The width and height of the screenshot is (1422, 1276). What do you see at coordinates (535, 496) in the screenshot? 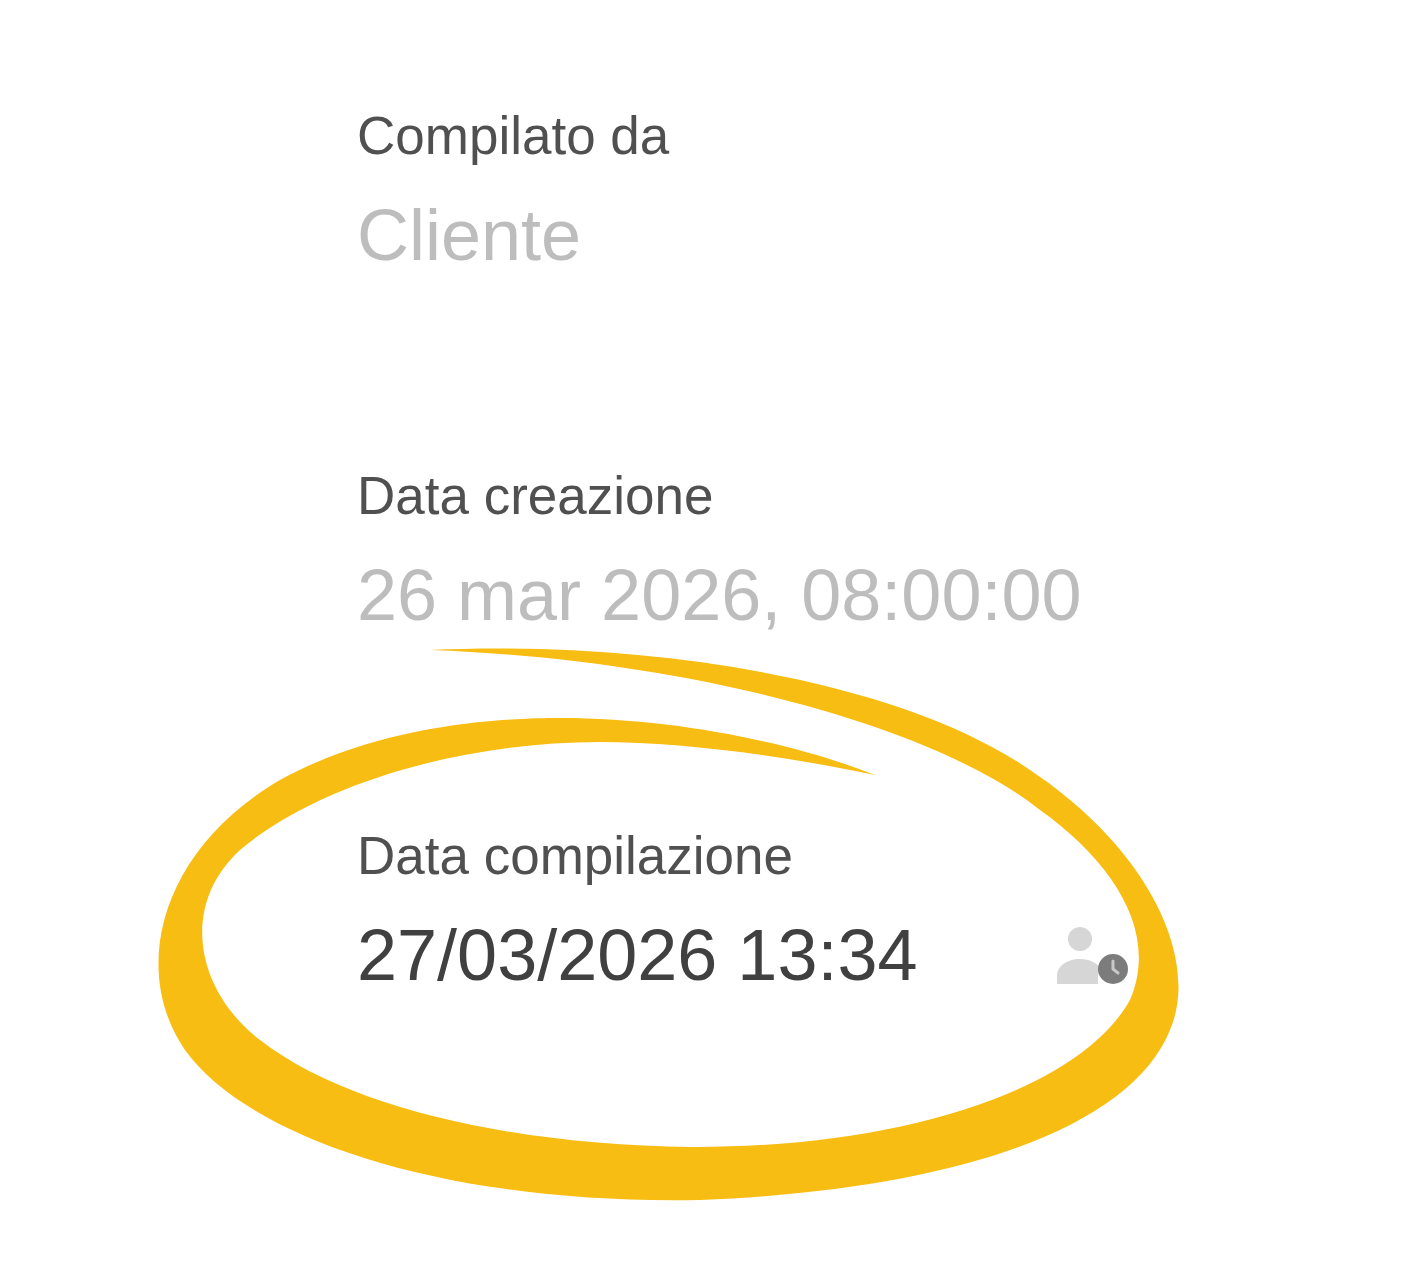
I see `field-label: Data creazione` at bounding box center [535, 496].